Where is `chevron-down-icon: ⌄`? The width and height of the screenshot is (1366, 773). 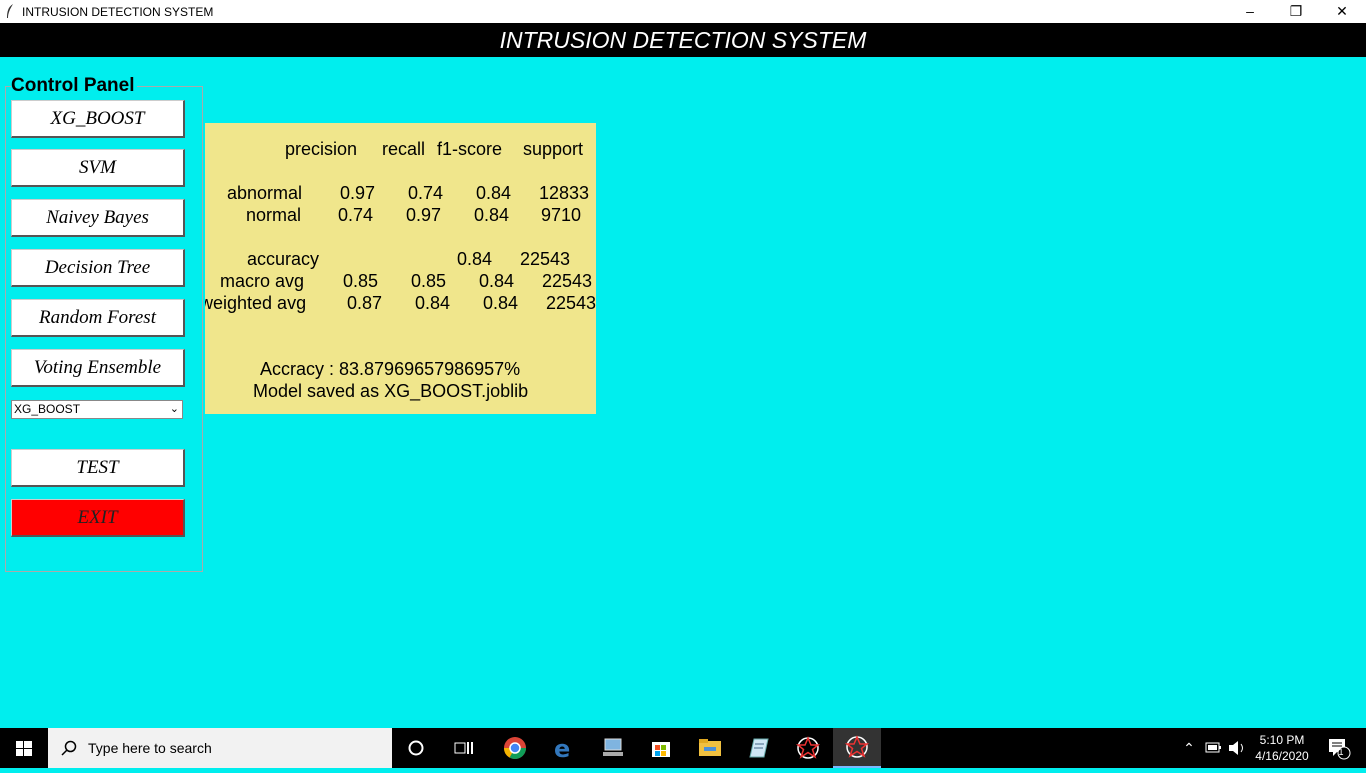 chevron-down-icon: ⌄ is located at coordinates (174, 409).